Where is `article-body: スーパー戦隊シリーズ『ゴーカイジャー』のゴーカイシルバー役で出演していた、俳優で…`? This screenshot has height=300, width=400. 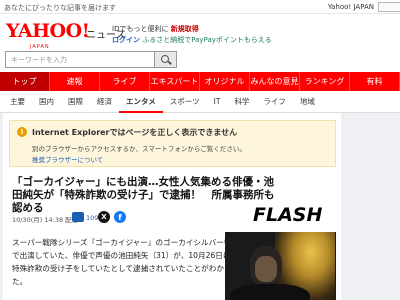 article-body: スーパー戦隊シリーズ『ゴーカイジャー』のゴーカイシルバー役で出演していた、俳優で… is located at coordinates (122, 262).